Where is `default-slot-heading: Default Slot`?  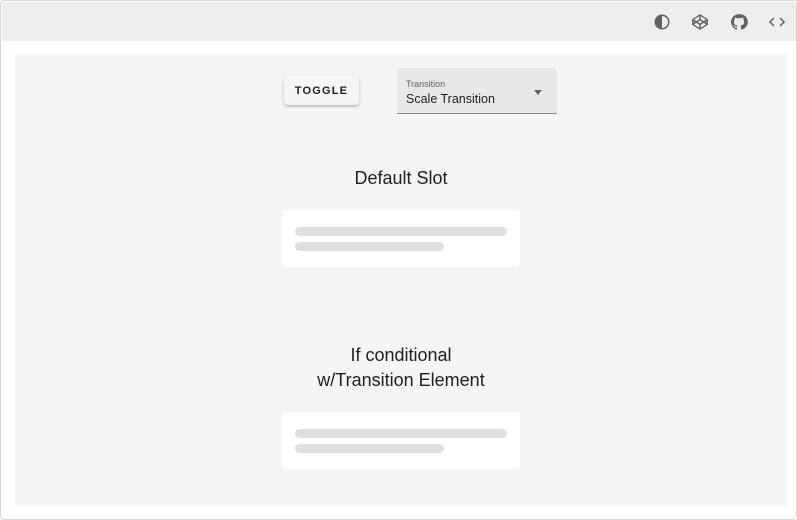
default-slot-heading: Default Slot is located at coordinates (401, 178).